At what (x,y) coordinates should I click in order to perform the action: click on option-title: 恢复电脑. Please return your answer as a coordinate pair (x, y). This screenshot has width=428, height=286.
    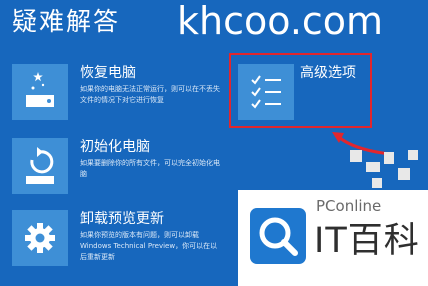
    Looking at the image, I should click on (108, 73).